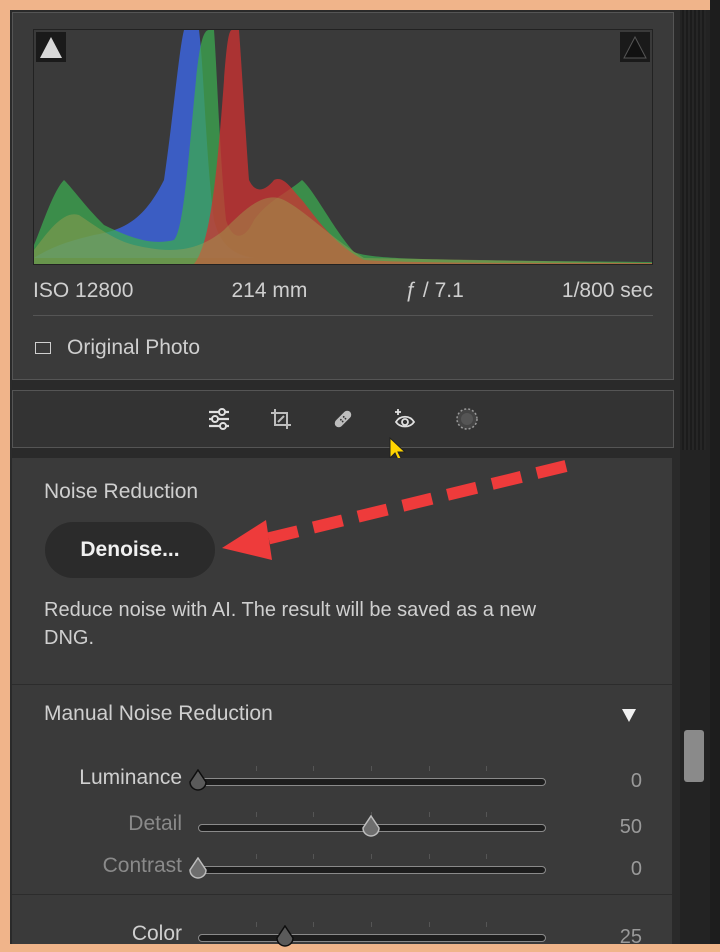  Describe the element at coordinates (130, 777) in the screenshot. I see `slider-label: Luminance` at that location.